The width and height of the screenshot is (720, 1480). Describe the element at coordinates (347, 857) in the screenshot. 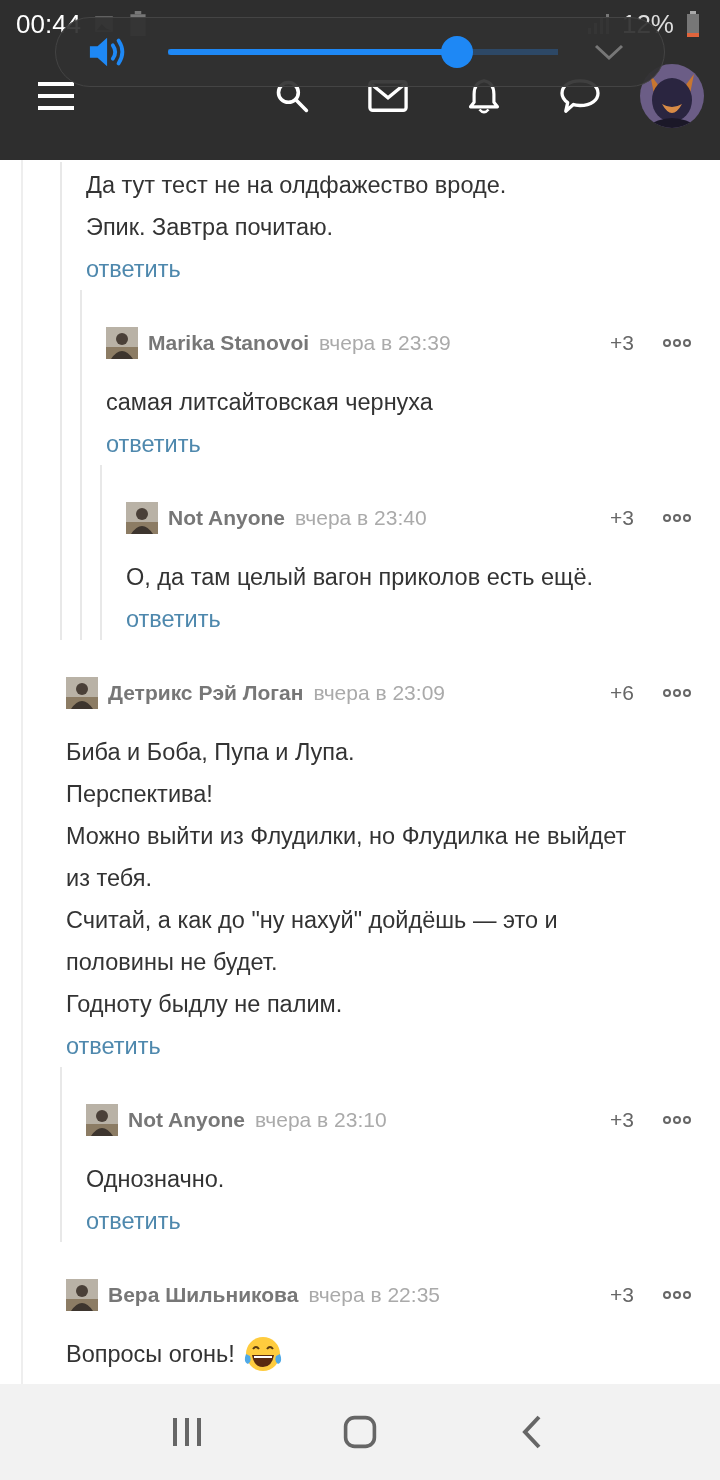

I see `comment-text: Можно выйти из Флудилки, но Флудилка не выйдет из тебя.` at that location.